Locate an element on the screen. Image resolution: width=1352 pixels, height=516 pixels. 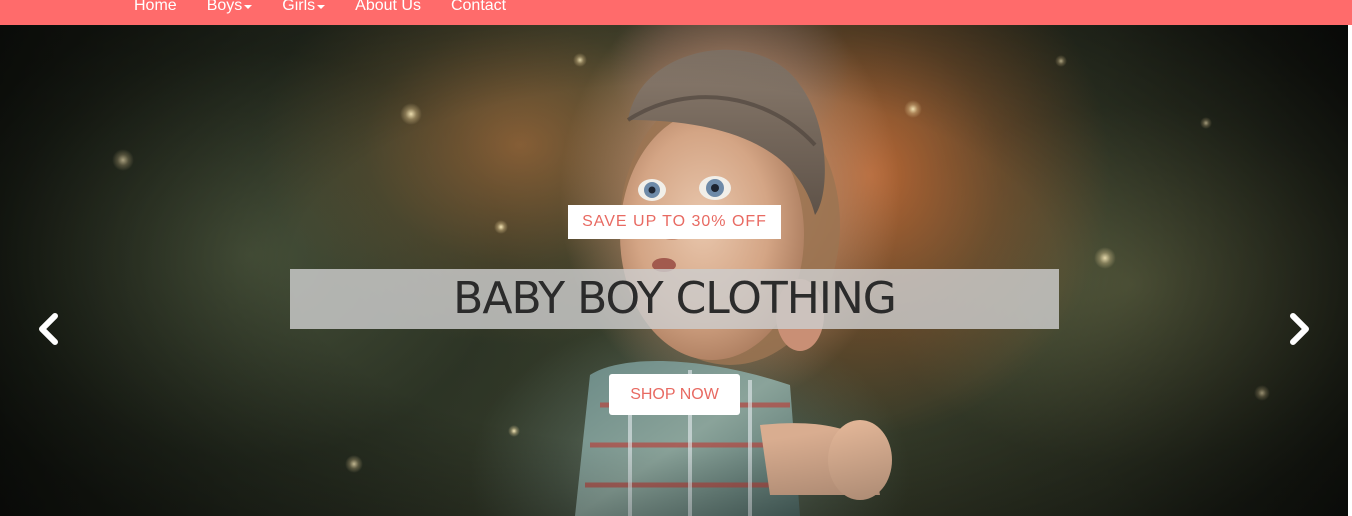
nav-item-boys: Boys is located at coordinates (230, 8).